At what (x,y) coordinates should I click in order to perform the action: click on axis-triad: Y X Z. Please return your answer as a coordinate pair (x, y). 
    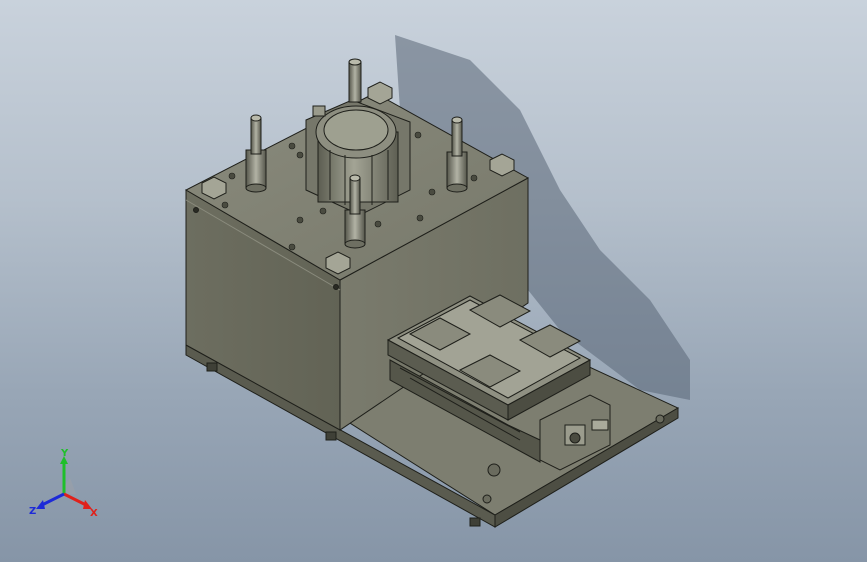
    Looking at the image, I should click on (68, 486).